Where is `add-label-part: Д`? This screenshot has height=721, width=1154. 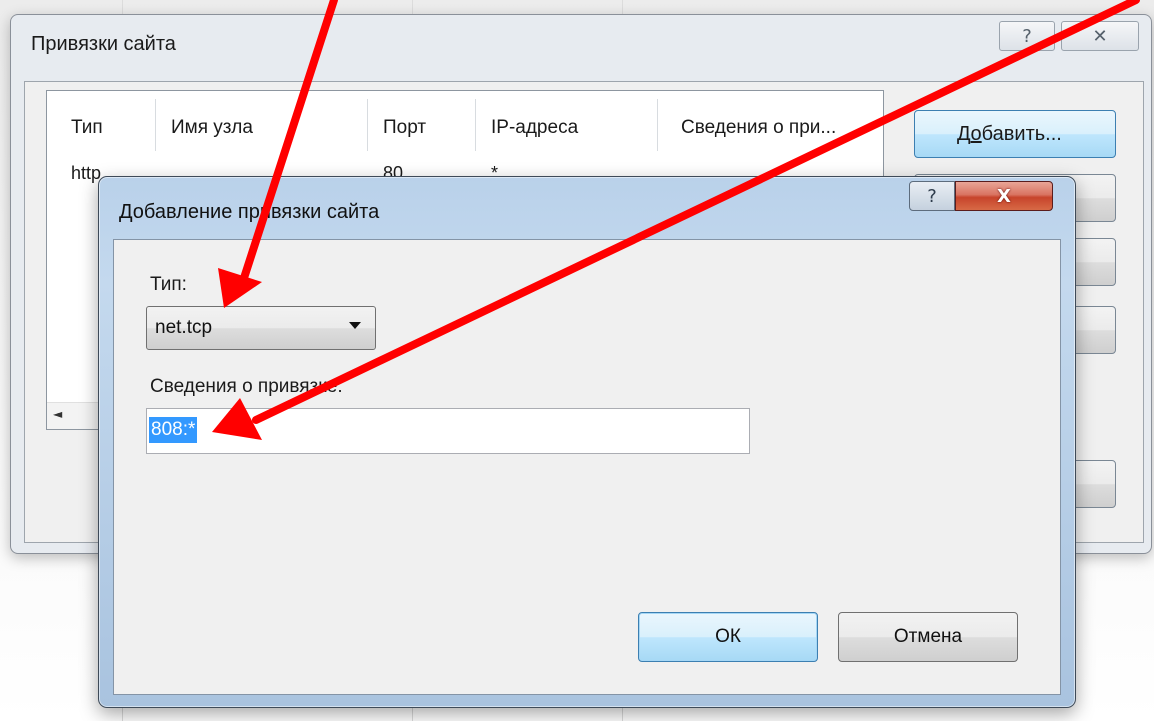 add-label-part: Д is located at coordinates (964, 133).